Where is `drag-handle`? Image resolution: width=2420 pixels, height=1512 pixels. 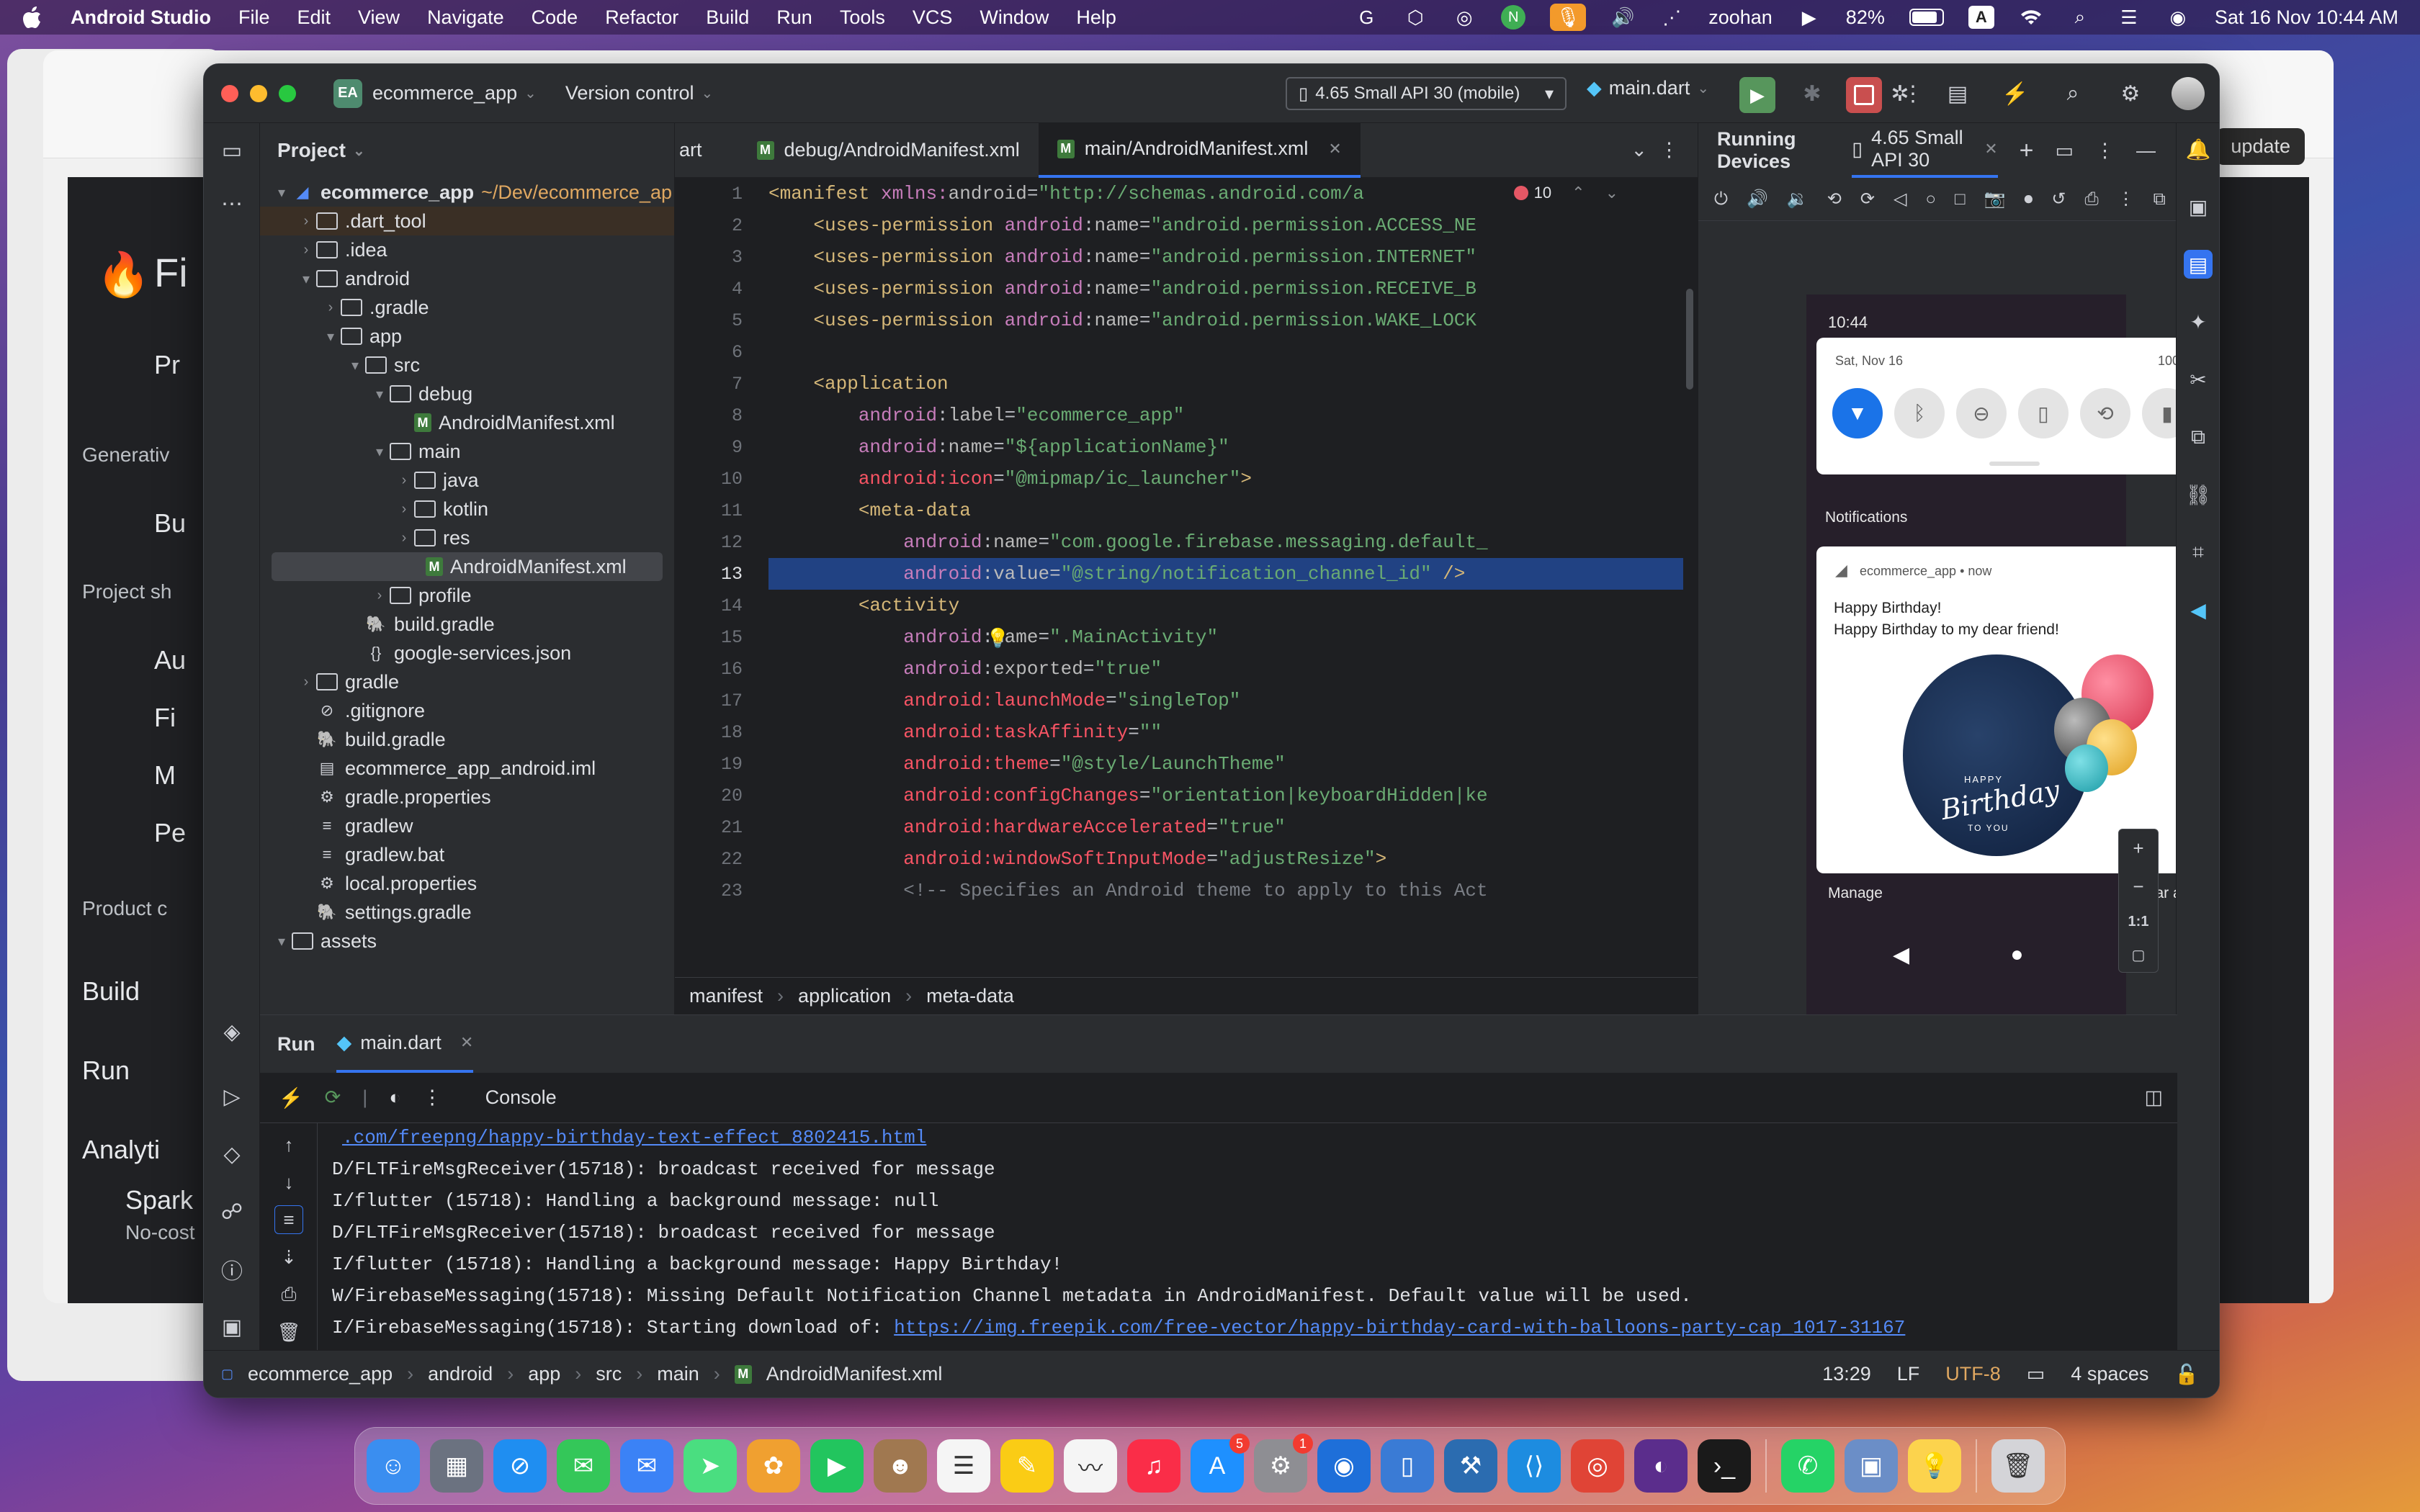 drag-handle is located at coordinates (2015, 464).